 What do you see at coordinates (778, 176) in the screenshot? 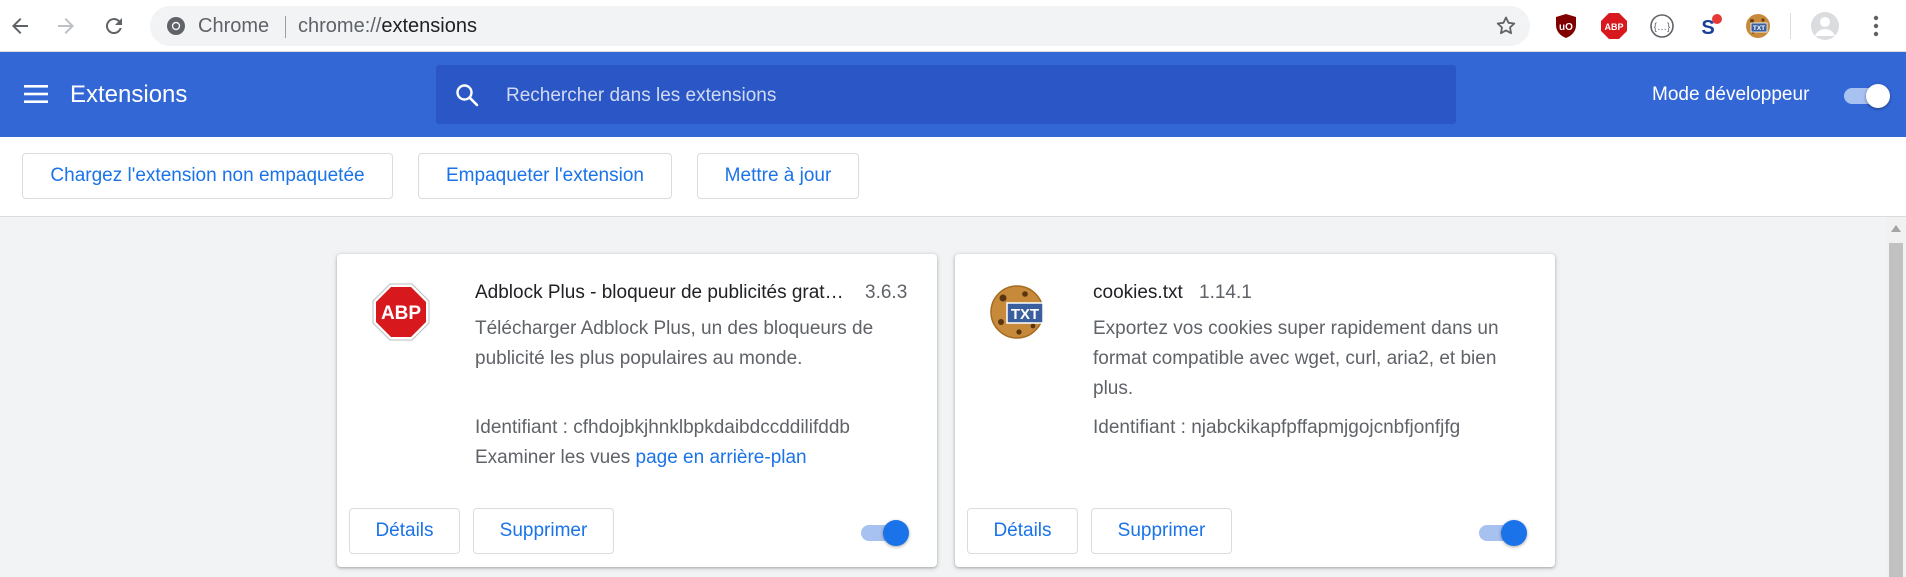
I see `update-button: Mettre à jour` at bounding box center [778, 176].